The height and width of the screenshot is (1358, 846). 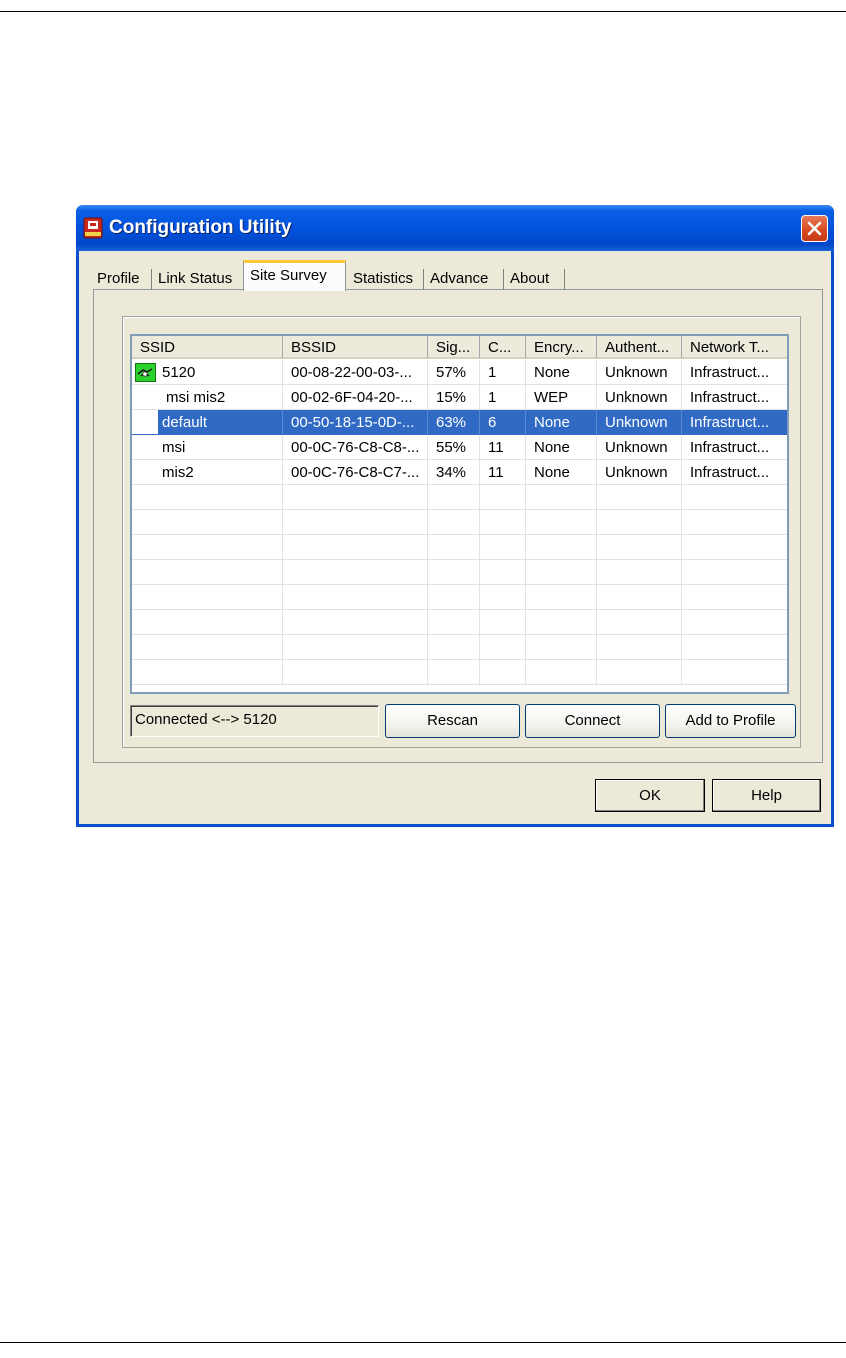 I want to click on tab-advance: Advance, so click(x=464, y=279).